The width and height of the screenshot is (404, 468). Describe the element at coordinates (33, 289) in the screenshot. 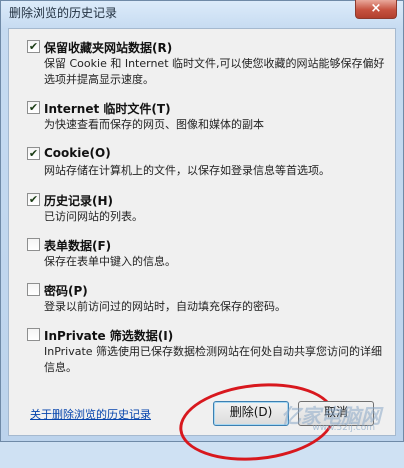

I see `checkbox-passwords` at that location.